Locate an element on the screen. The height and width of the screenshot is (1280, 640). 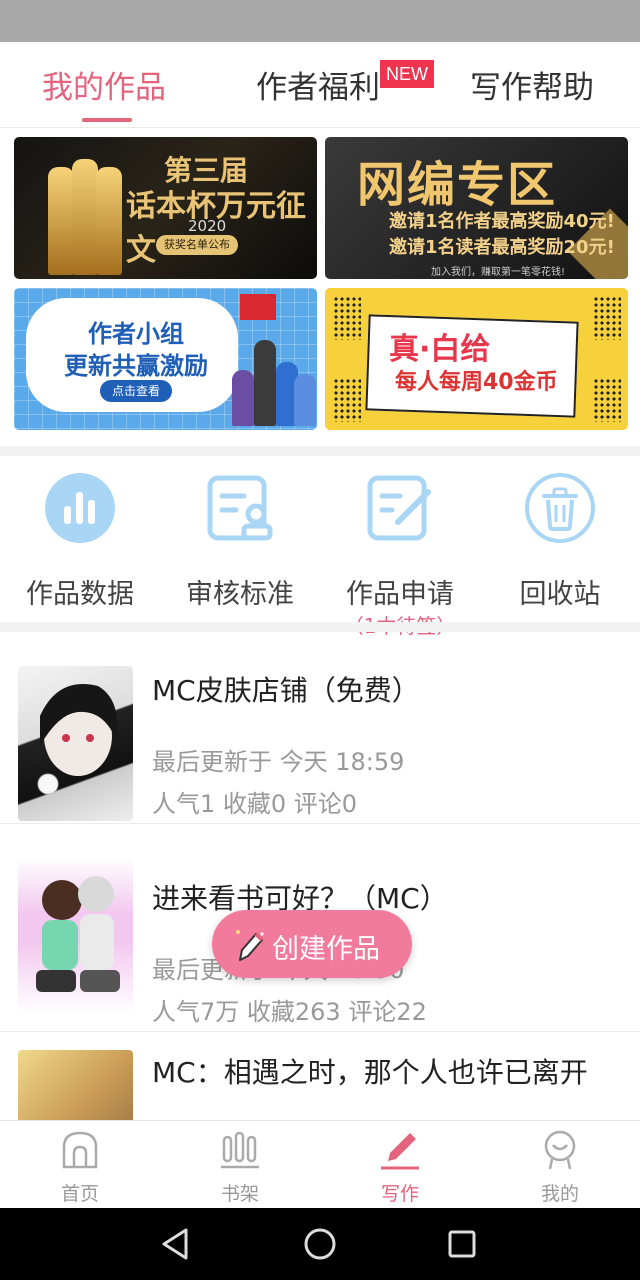
nav-profile: 我的 is located at coordinates (560, 1165).